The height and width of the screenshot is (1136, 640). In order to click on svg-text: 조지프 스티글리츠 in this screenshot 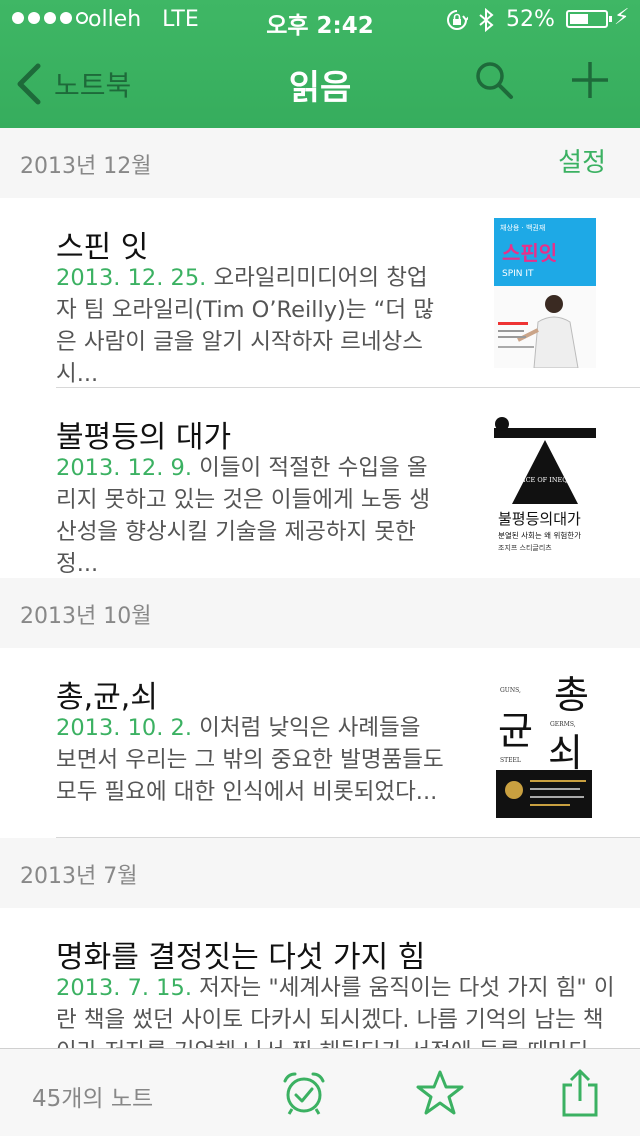, I will do `click(525, 547)`.